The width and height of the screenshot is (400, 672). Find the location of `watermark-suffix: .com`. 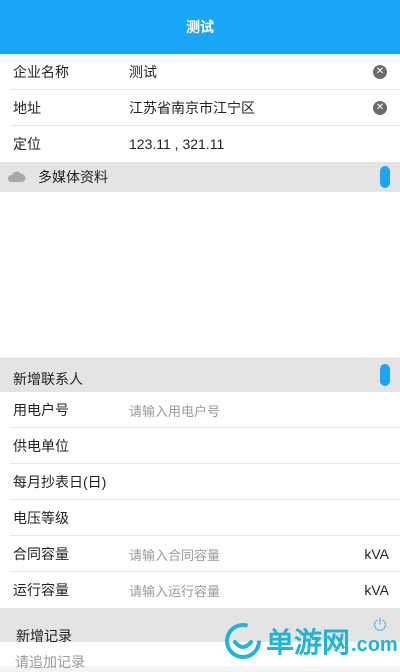

watermark-suffix: .com is located at coordinates (374, 644).